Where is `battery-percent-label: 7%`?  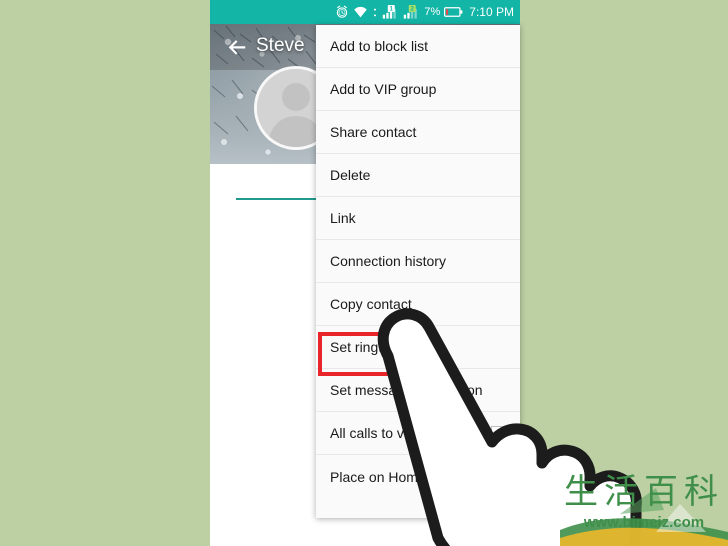
battery-percent-label: 7% is located at coordinates (432, 11).